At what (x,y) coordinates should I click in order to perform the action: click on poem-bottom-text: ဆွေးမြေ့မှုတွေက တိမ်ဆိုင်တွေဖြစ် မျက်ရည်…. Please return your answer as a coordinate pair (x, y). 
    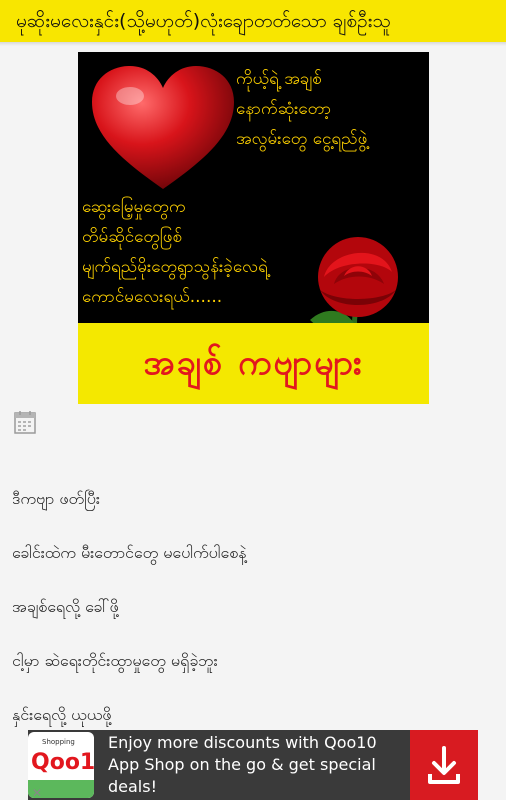
    Looking at the image, I should click on (217, 252).